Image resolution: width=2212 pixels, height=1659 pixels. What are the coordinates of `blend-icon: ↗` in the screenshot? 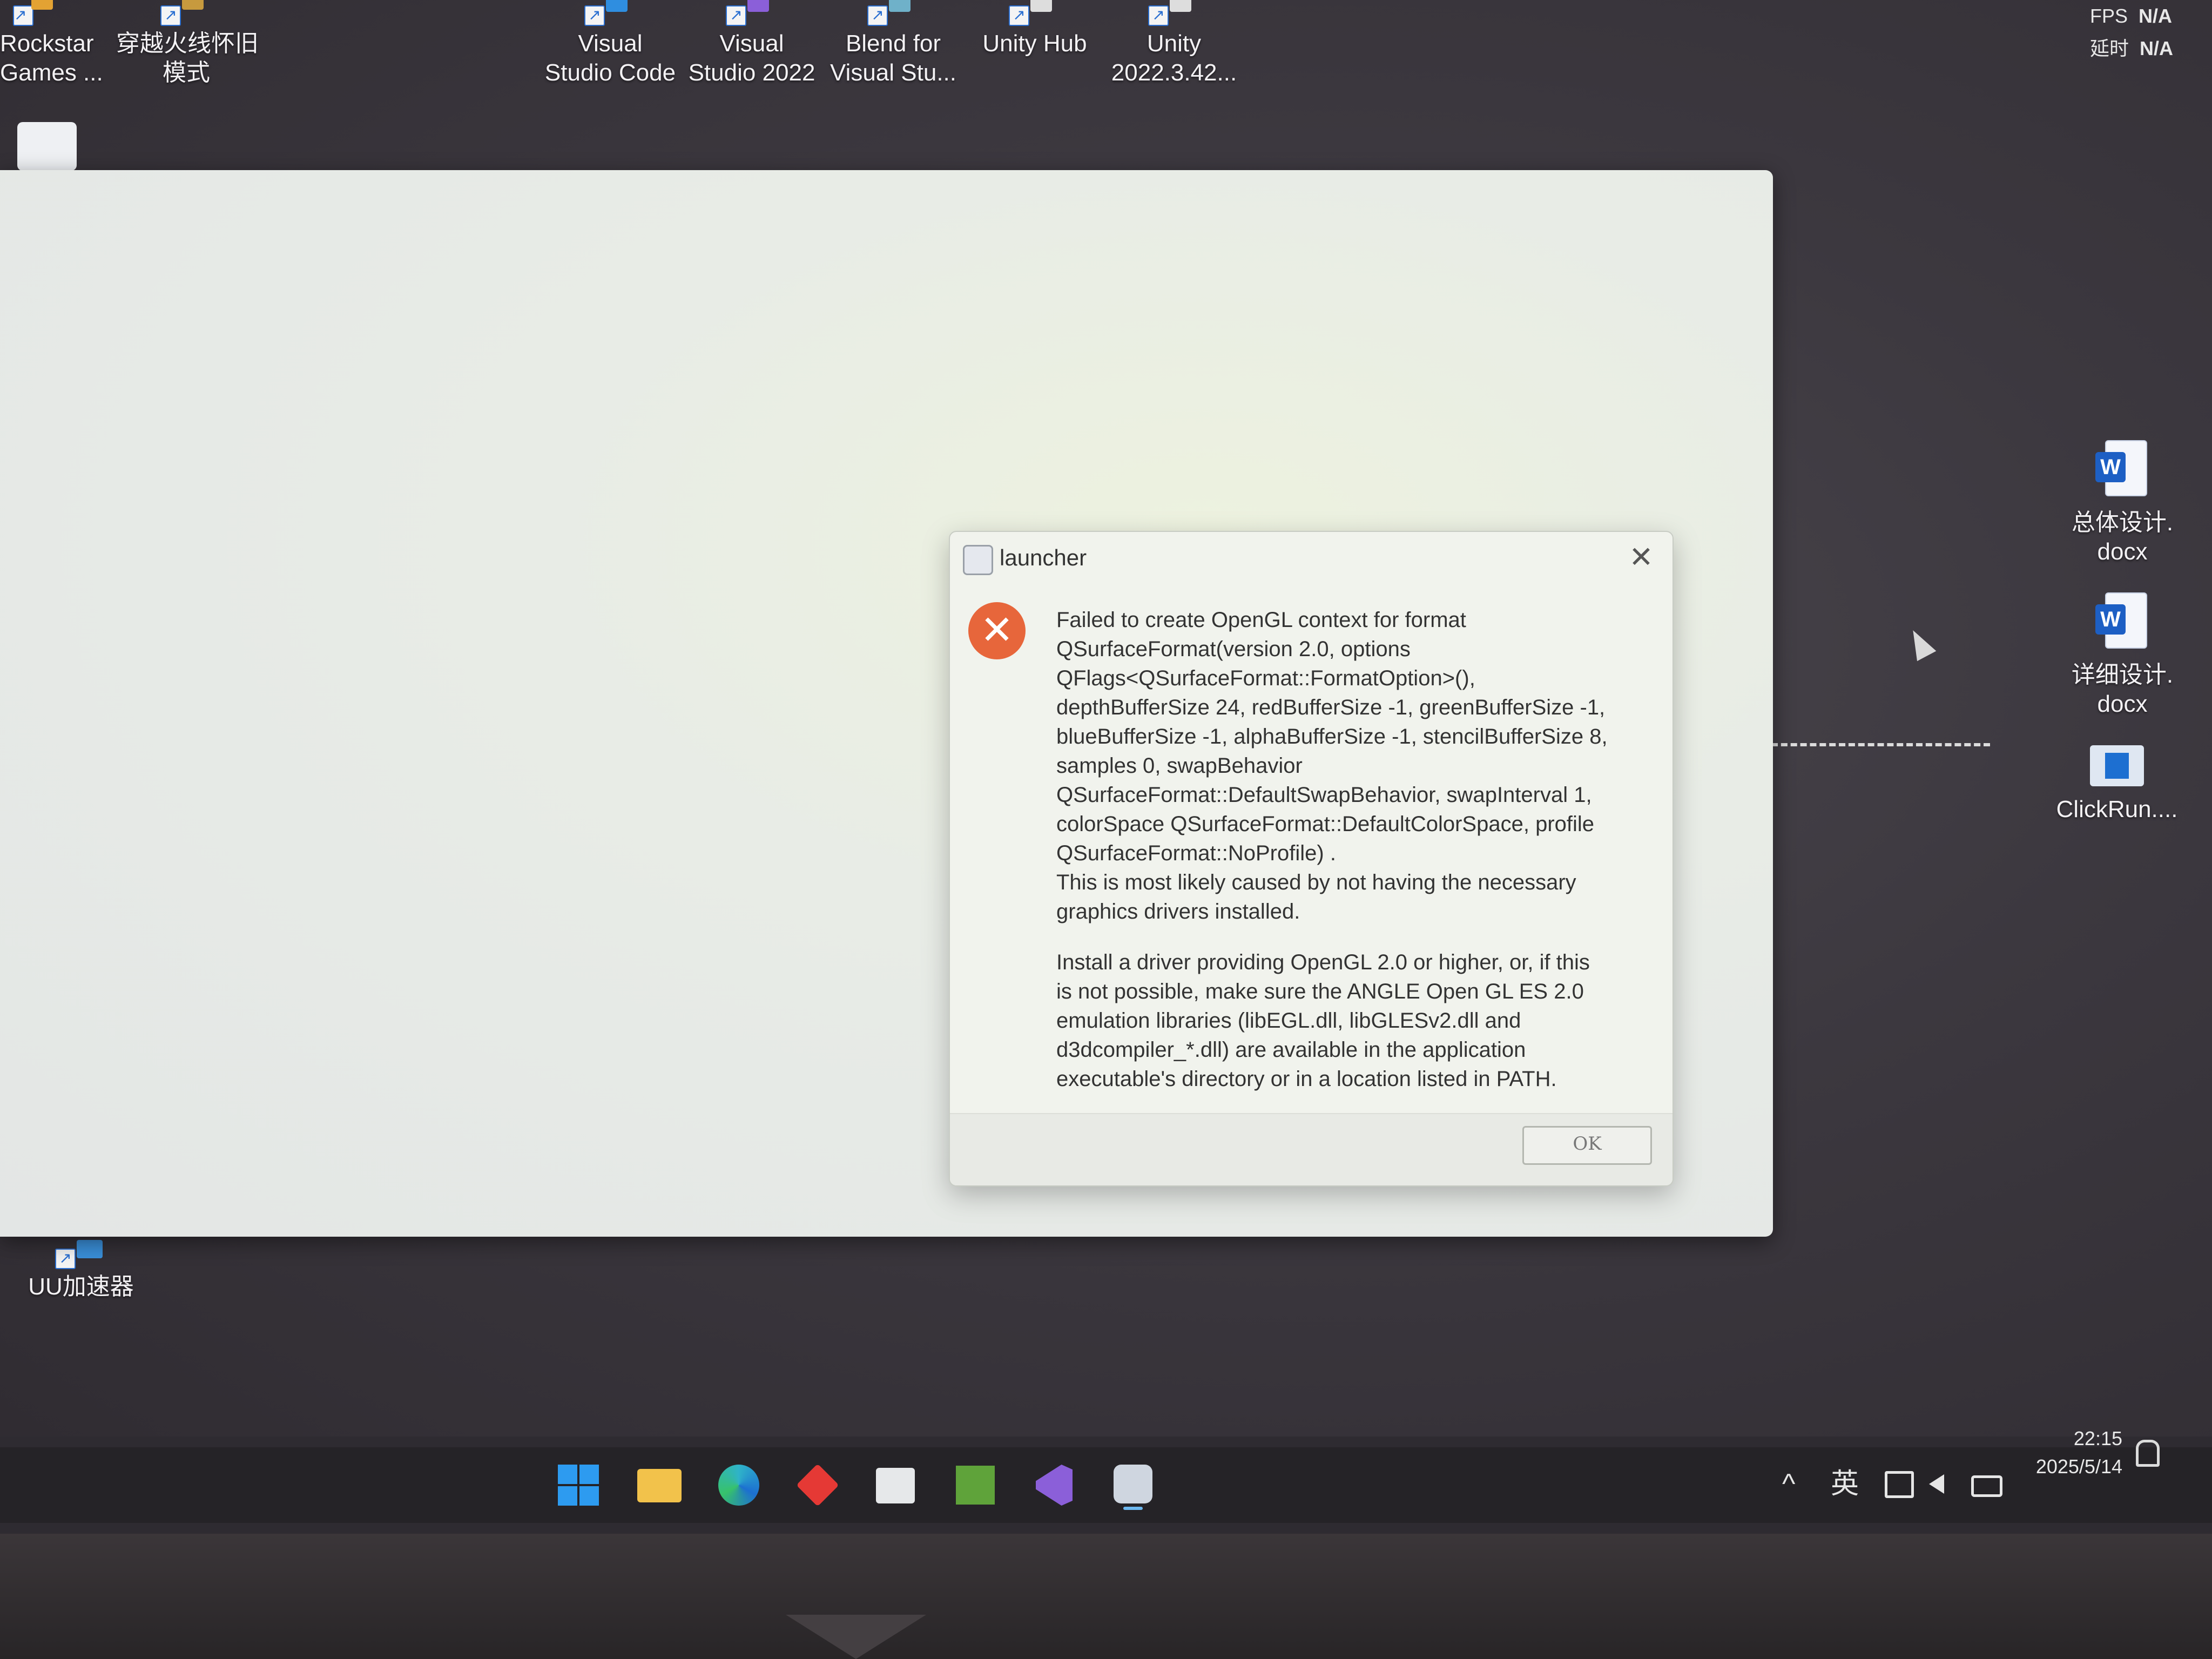 It's located at (893, 13).